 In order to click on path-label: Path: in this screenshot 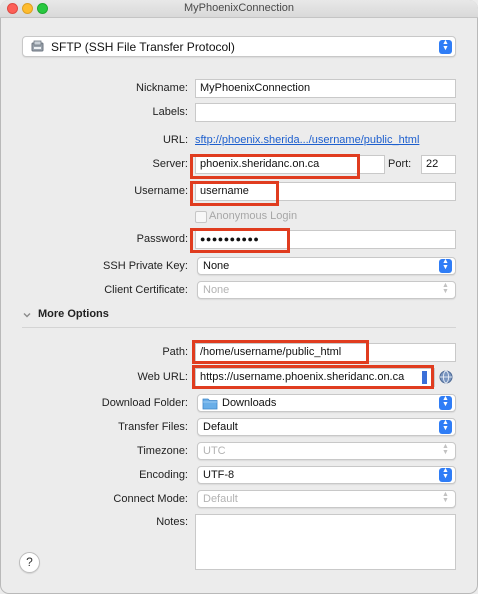, I will do `click(175, 352)`.